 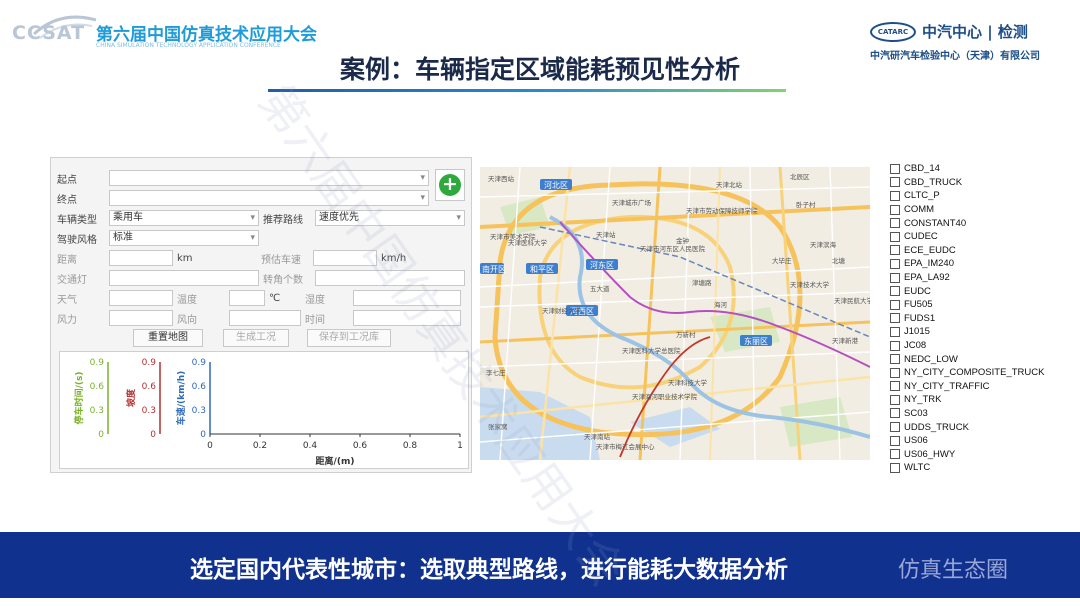 What do you see at coordinates (936, 427) in the screenshot?
I see `cycle-label: UDDS_TRUCK` at bounding box center [936, 427].